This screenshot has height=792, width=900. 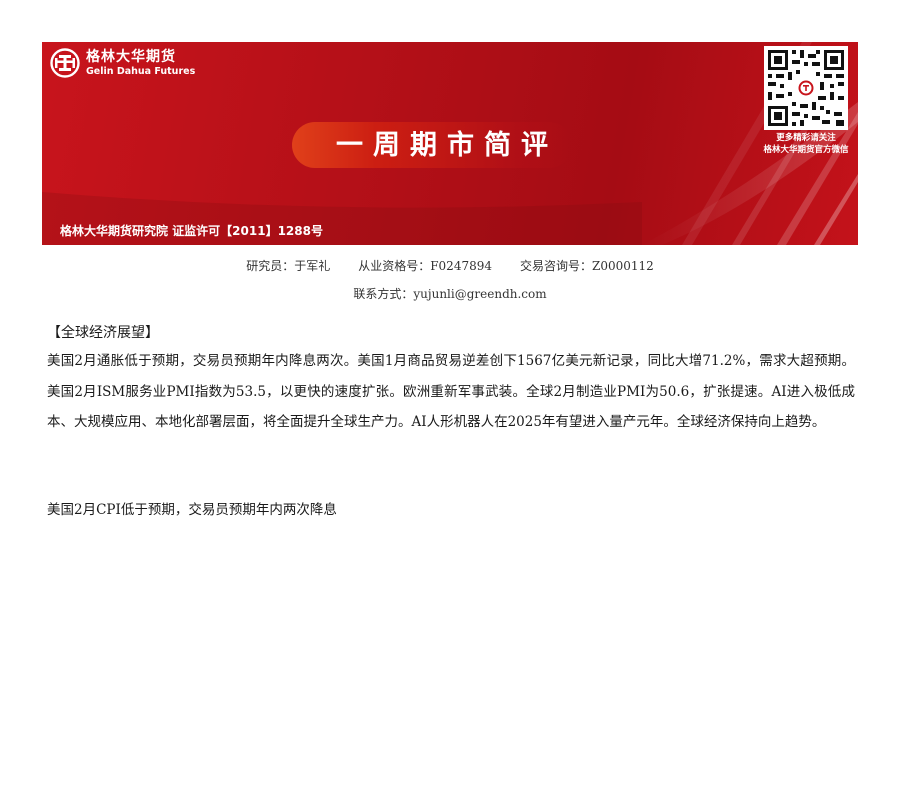 What do you see at coordinates (587, 266) in the screenshot?
I see `consulting-number: 交易咨询号：Z0000112` at bounding box center [587, 266].